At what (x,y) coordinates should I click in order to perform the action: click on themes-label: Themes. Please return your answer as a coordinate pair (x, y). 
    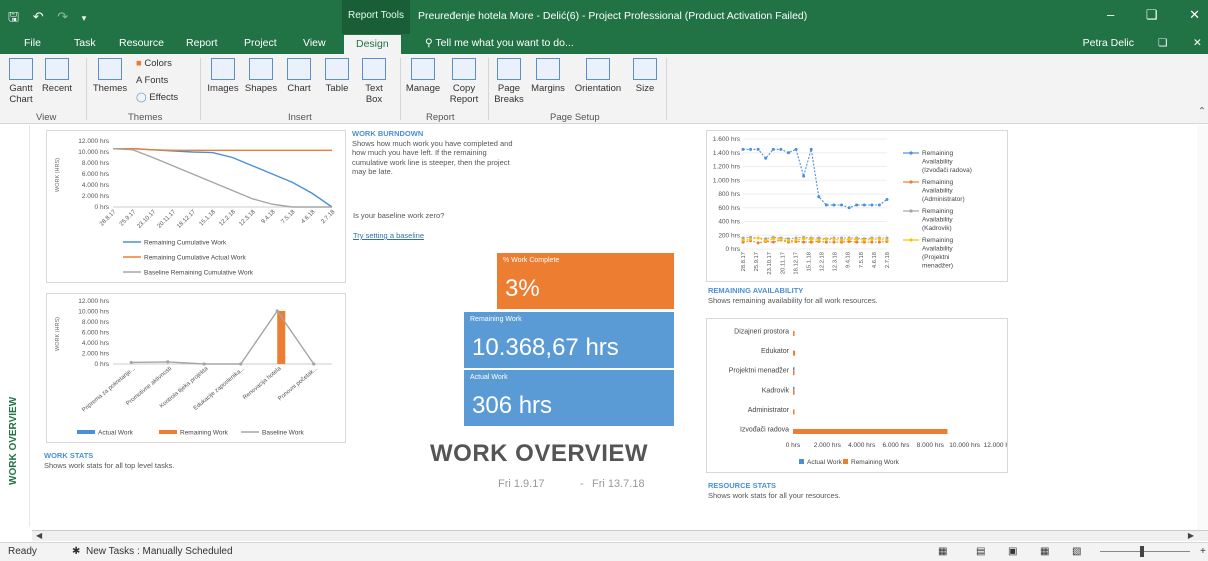
    Looking at the image, I should click on (110, 88).